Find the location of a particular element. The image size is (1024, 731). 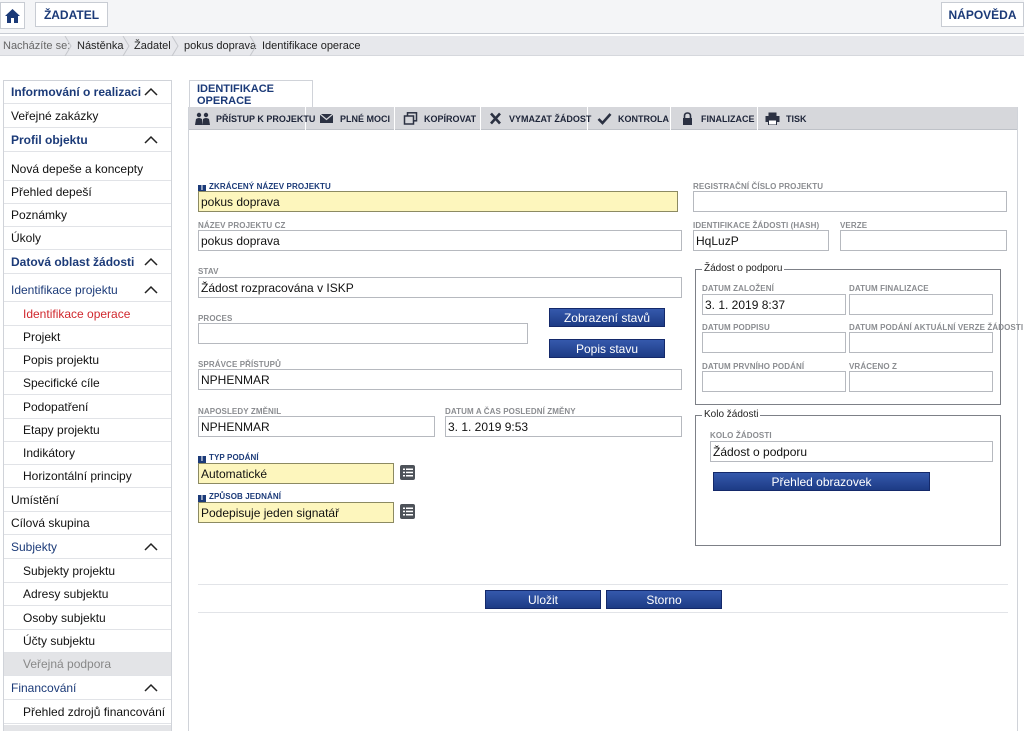

datum-zalozeni-field: 3. 1. 2019 8:37 is located at coordinates (774, 304).